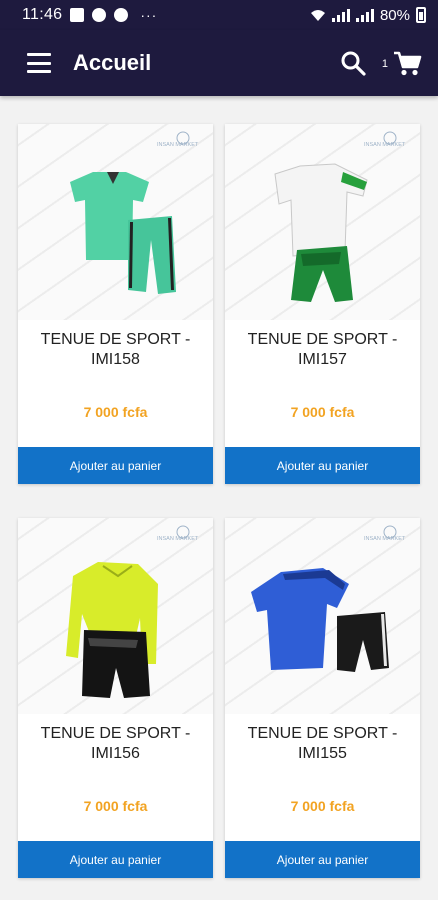  Describe the element at coordinates (407, 63) in the screenshot. I see `cart-icon` at that location.